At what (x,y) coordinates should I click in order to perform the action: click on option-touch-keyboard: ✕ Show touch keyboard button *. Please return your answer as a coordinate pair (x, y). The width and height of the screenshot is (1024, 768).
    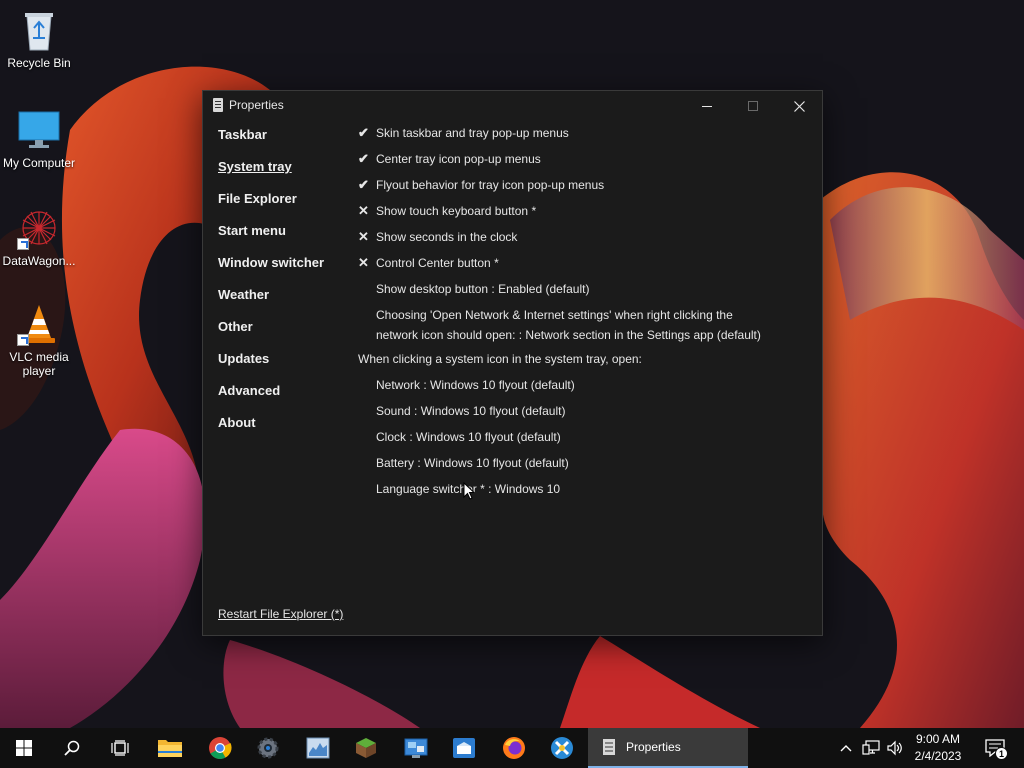
    Looking at the image, I should click on (583, 216).